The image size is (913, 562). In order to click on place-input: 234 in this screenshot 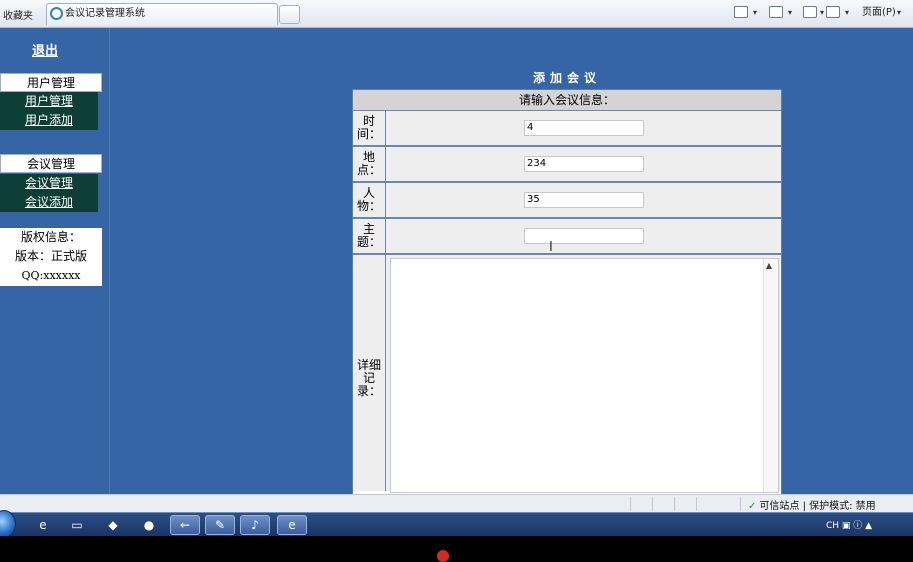, I will do `click(584, 164)`.